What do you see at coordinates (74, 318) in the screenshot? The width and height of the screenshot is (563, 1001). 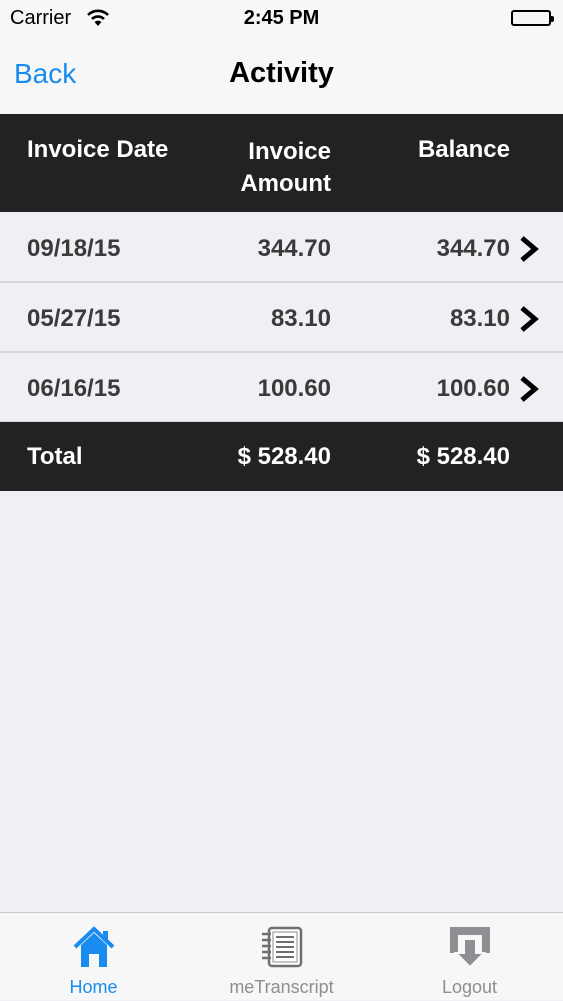 I see `row-invoice-date: 05/27/15` at bounding box center [74, 318].